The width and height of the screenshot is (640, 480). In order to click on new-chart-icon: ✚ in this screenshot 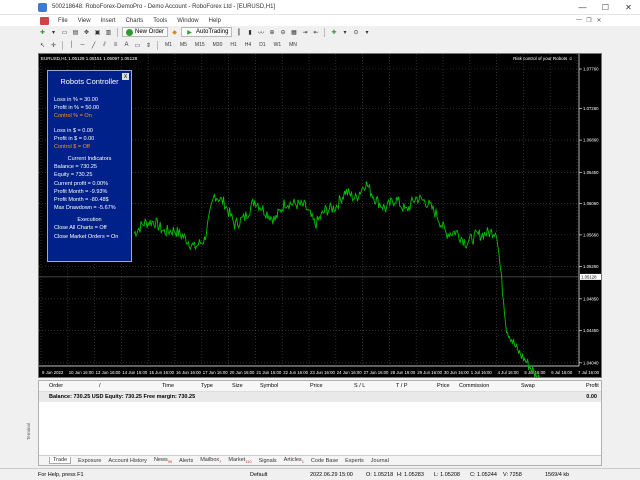, I will do `click(42, 32)`.